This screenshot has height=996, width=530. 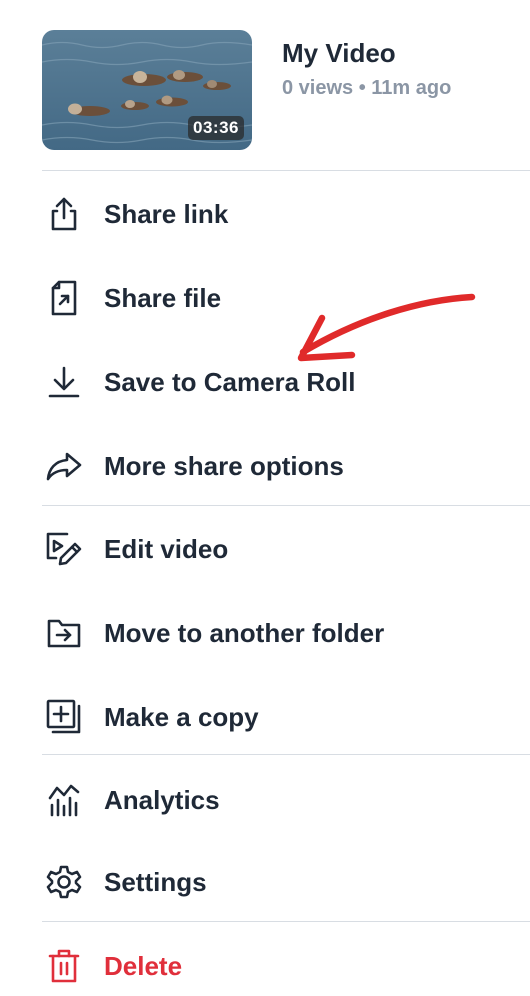 I want to click on menu-label: Settings, so click(x=155, y=881).